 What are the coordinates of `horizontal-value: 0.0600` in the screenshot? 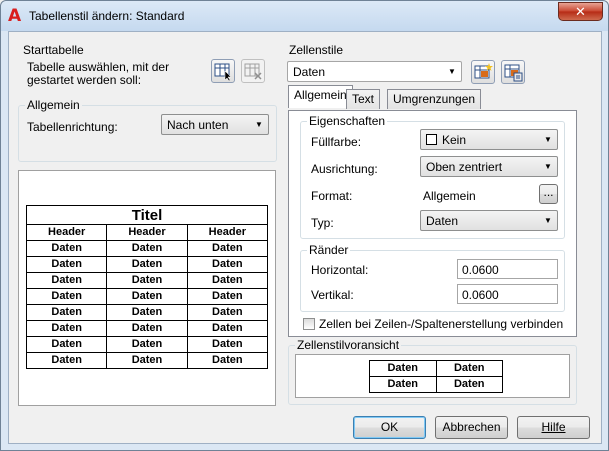 It's located at (480, 270).